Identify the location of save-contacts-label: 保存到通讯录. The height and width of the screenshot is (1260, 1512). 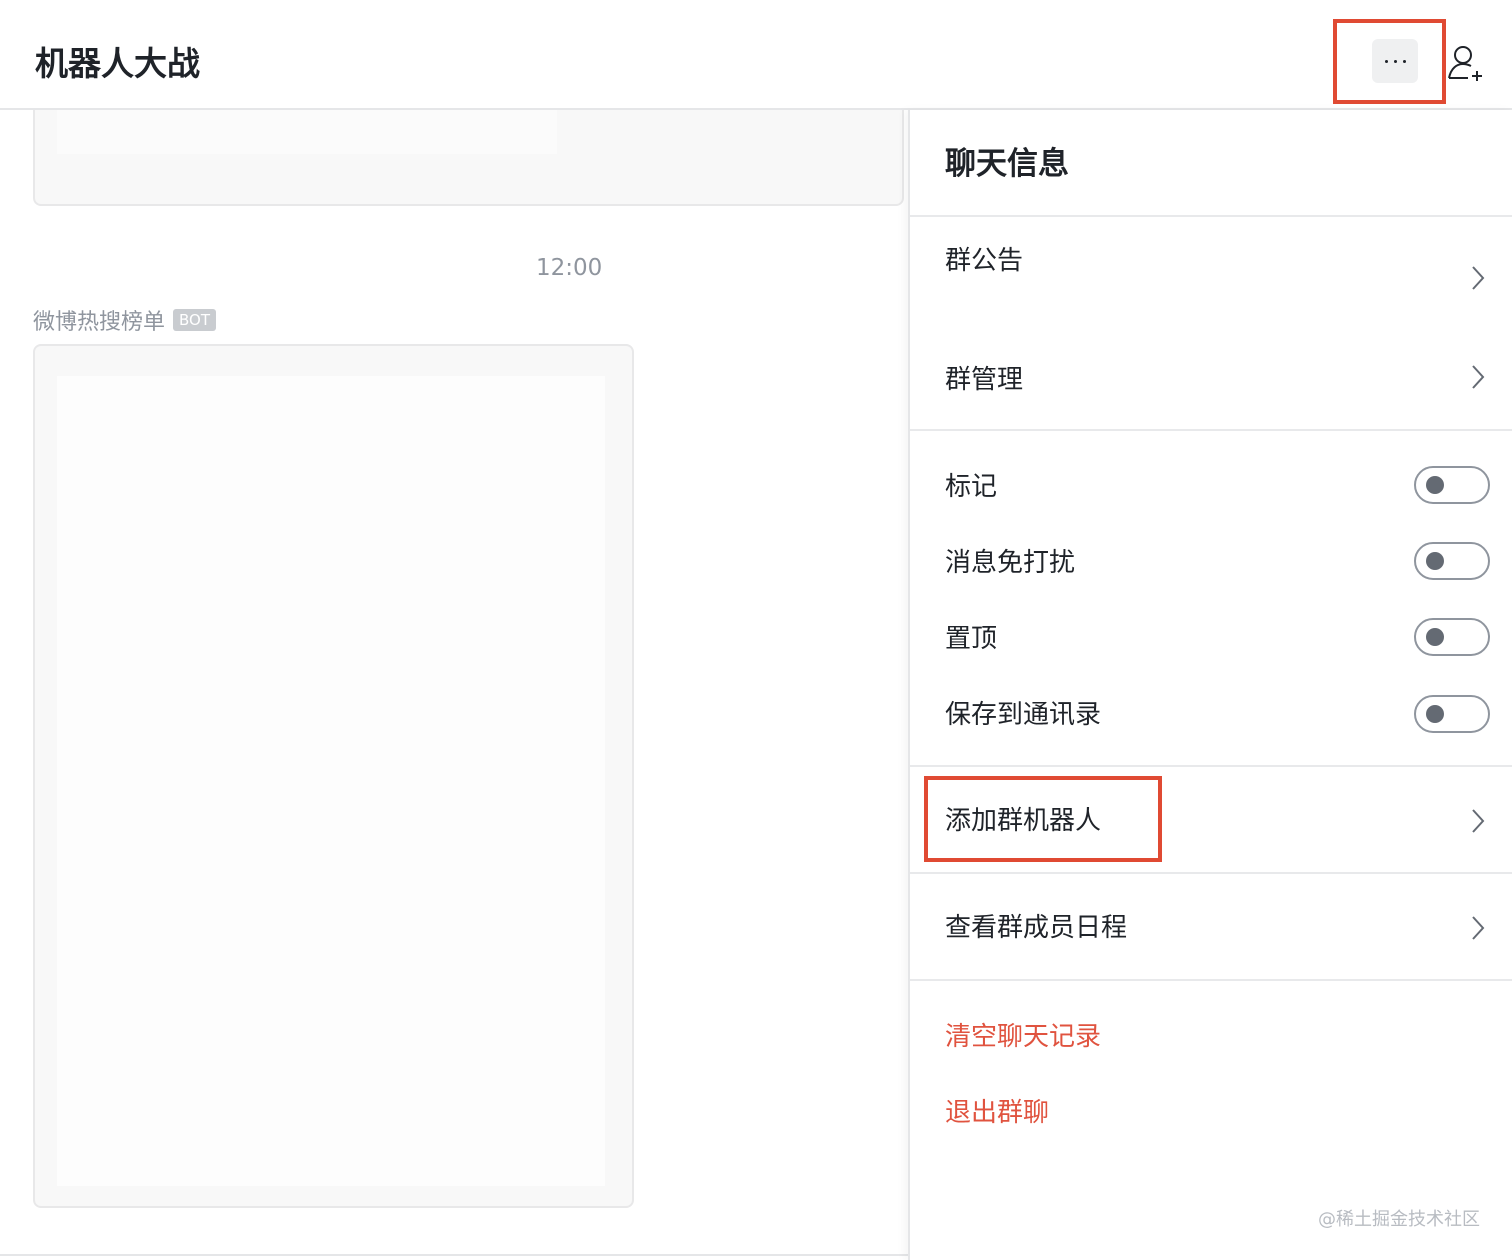
(1023, 715).